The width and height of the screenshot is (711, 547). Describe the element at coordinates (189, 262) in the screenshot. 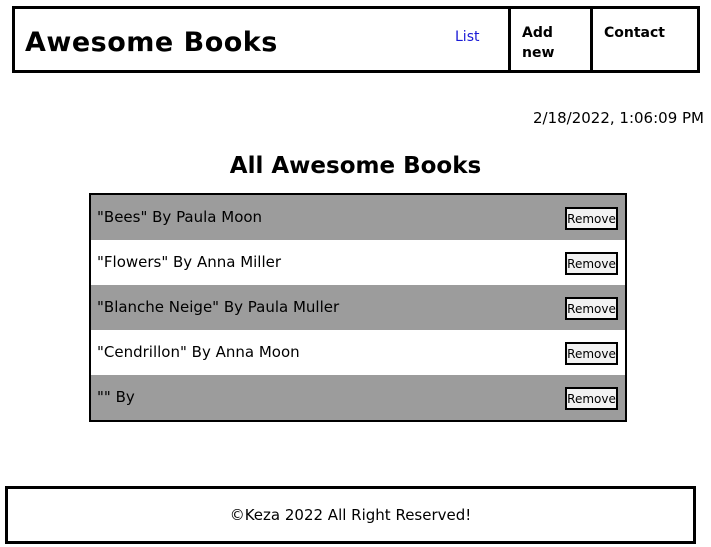

I see `book-title-author: "Flowers" By Anna Miller` at that location.